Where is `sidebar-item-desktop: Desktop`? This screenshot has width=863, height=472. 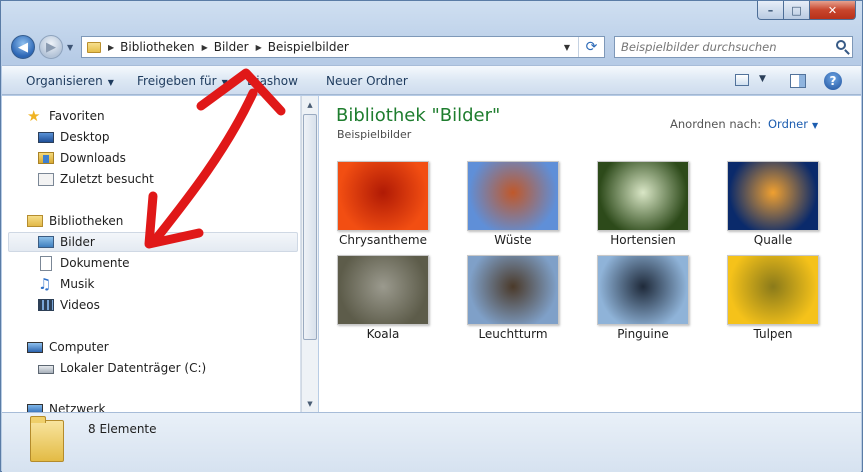 sidebar-item-desktop: Desktop is located at coordinates (74, 137).